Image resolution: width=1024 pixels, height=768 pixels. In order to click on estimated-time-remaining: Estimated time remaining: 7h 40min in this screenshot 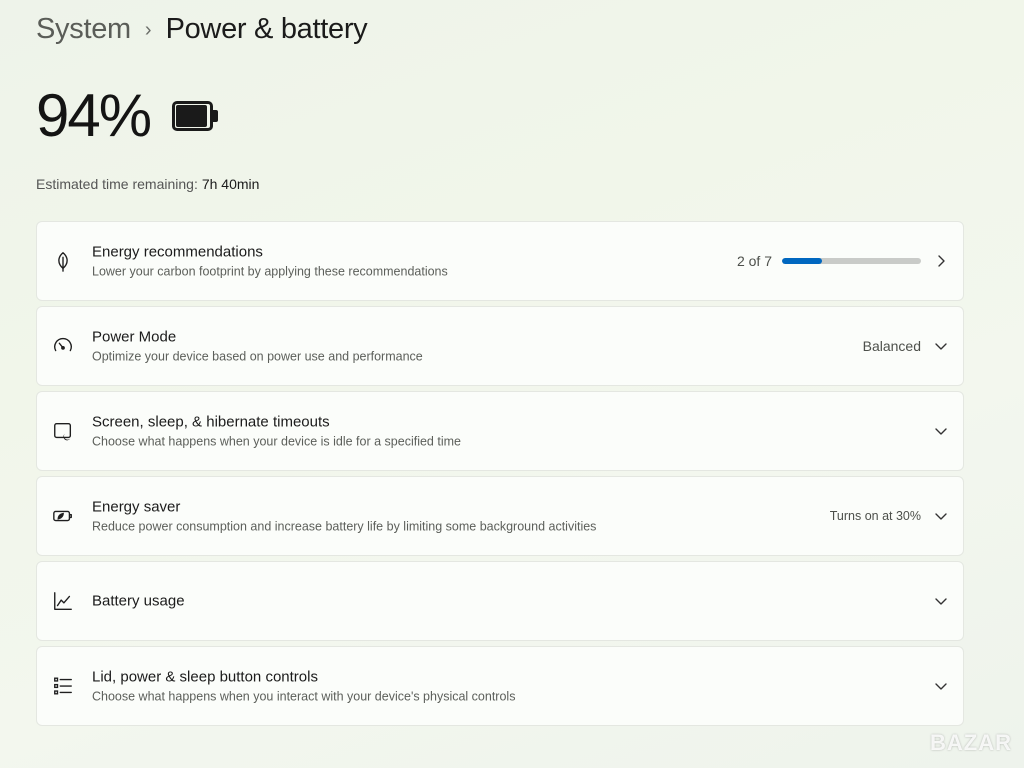, I will do `click(147, 184)`.